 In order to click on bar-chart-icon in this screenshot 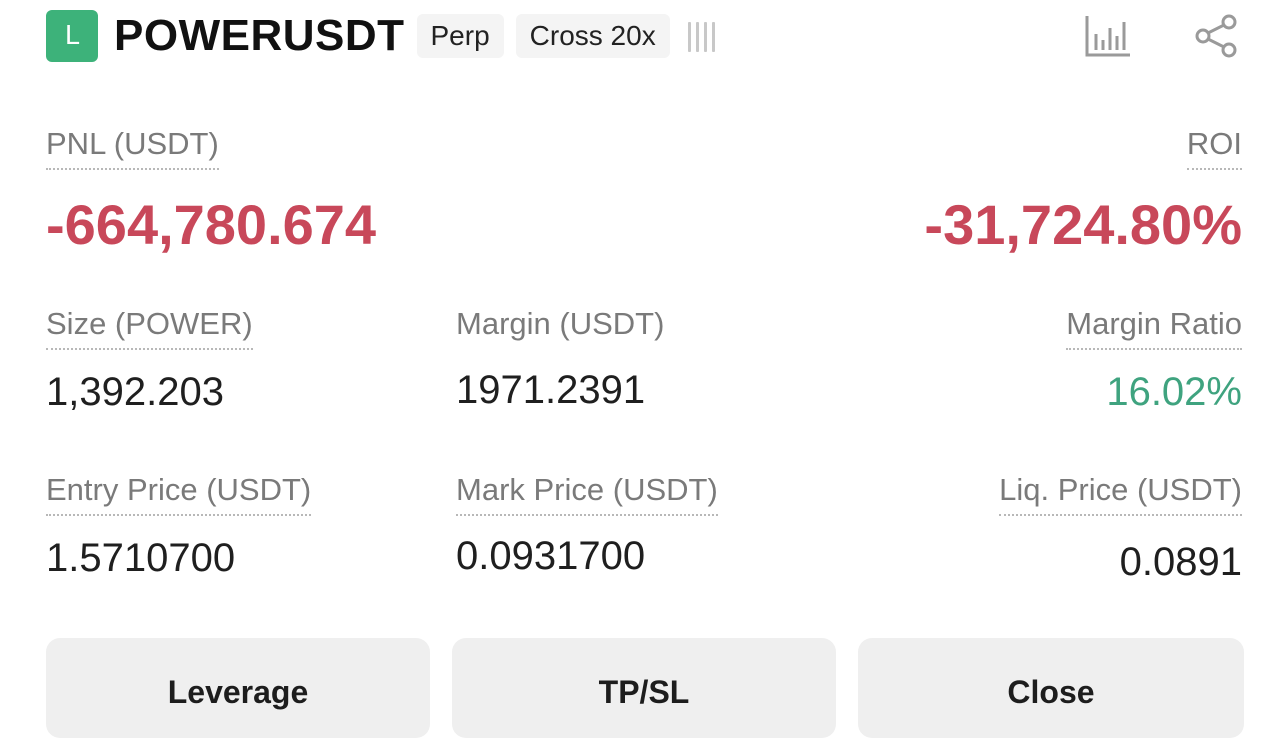, I will do `click(1108, 36)`.